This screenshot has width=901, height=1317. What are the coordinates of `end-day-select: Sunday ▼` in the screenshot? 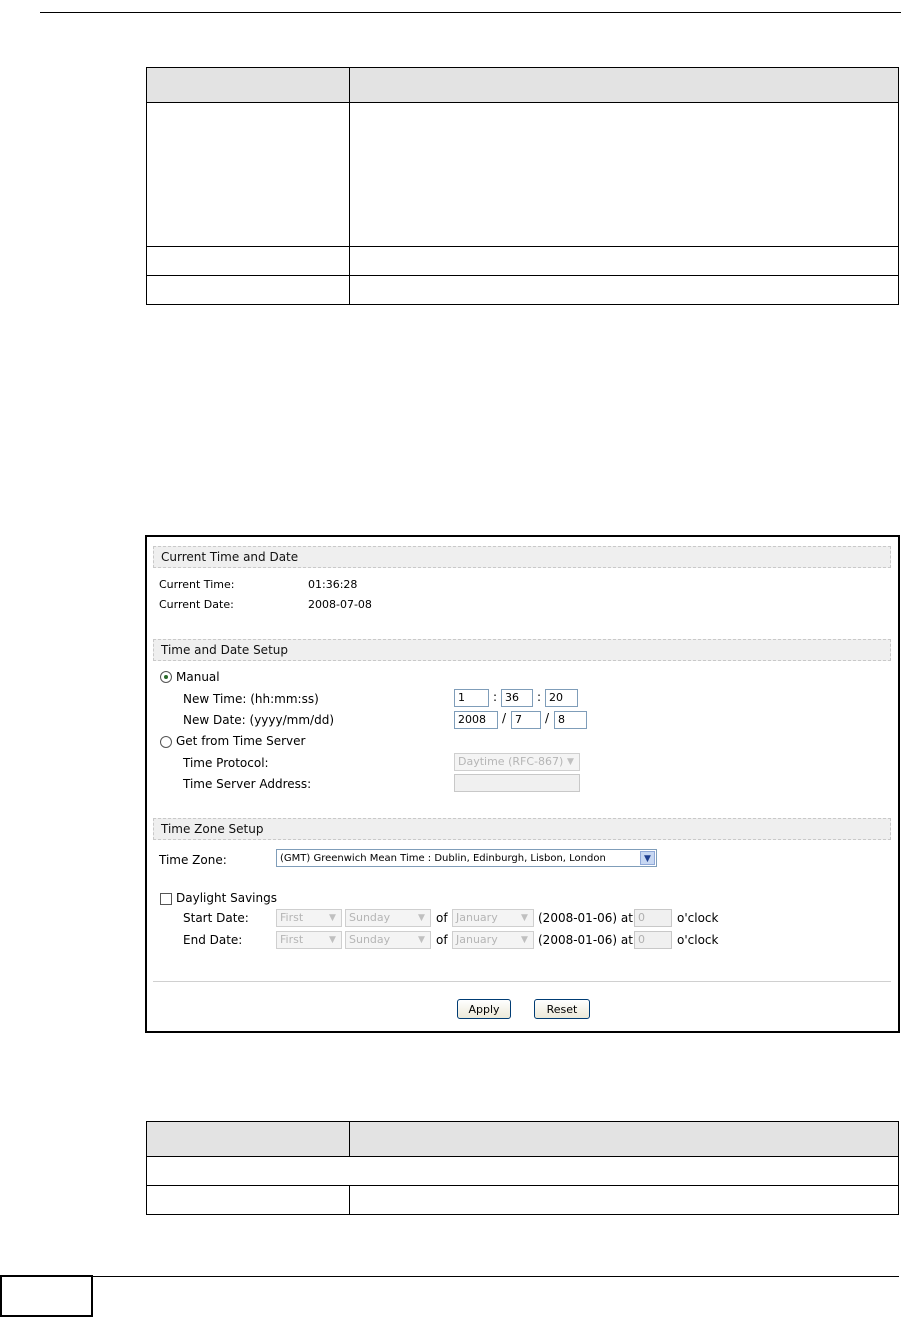 It's located at (388, 940).